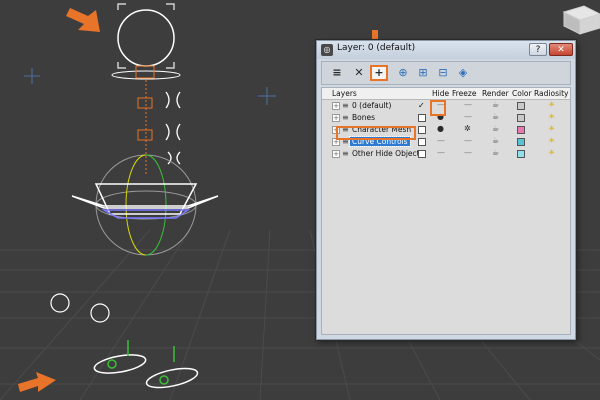 The width and height of the screenshot is (600, 400). I want to click on window-title: Layer: 0 (default), so click(376, 48).